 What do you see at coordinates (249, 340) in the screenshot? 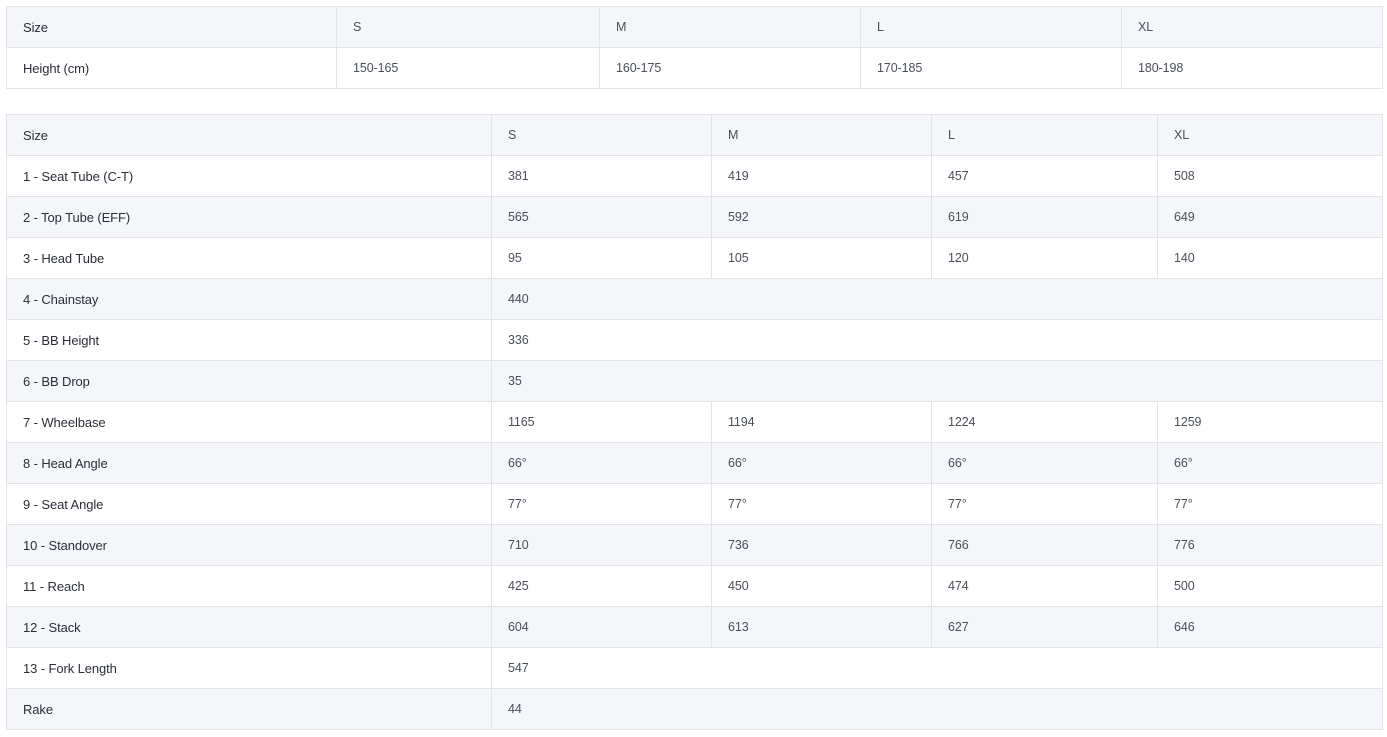
I see `row-label: 5 - BB Height` at bounding box center [249, 340].